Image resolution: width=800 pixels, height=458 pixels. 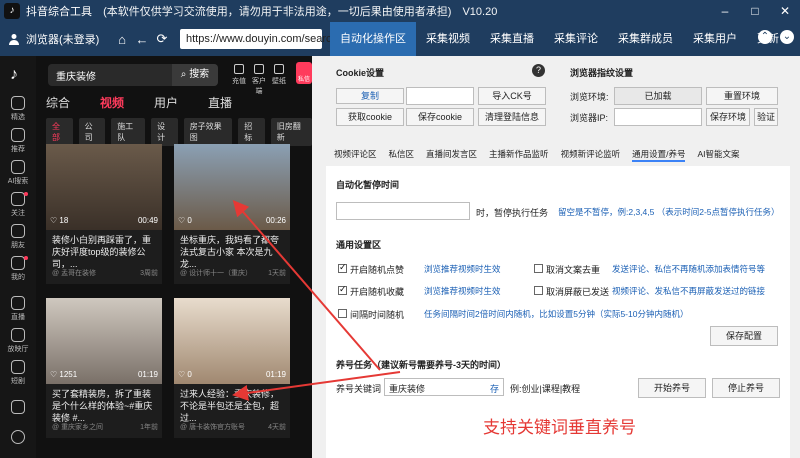 I want to click on start-nurture-button: 开始养号, so click(x=672, y=388).